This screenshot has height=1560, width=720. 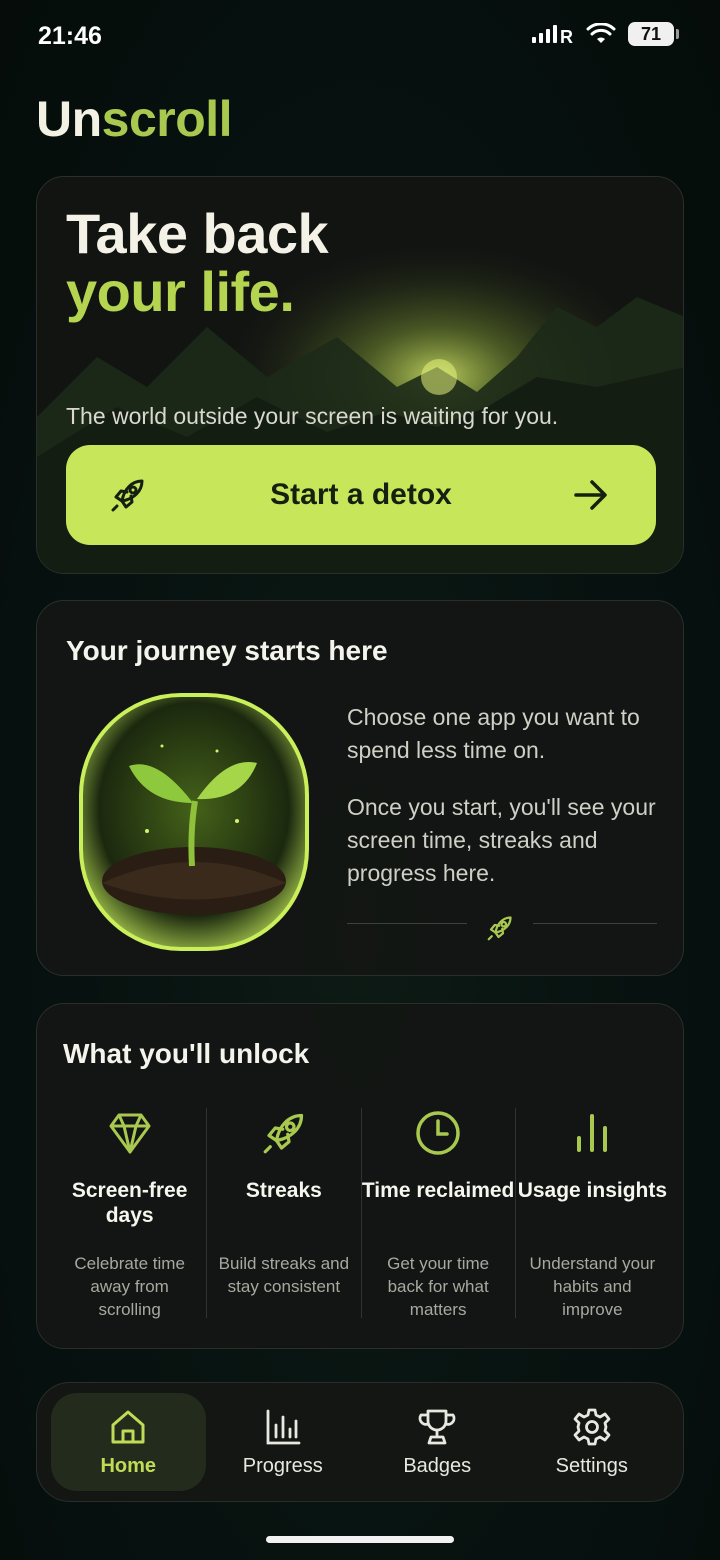 I want to click on journey-divider, so click(x=502, y=927).